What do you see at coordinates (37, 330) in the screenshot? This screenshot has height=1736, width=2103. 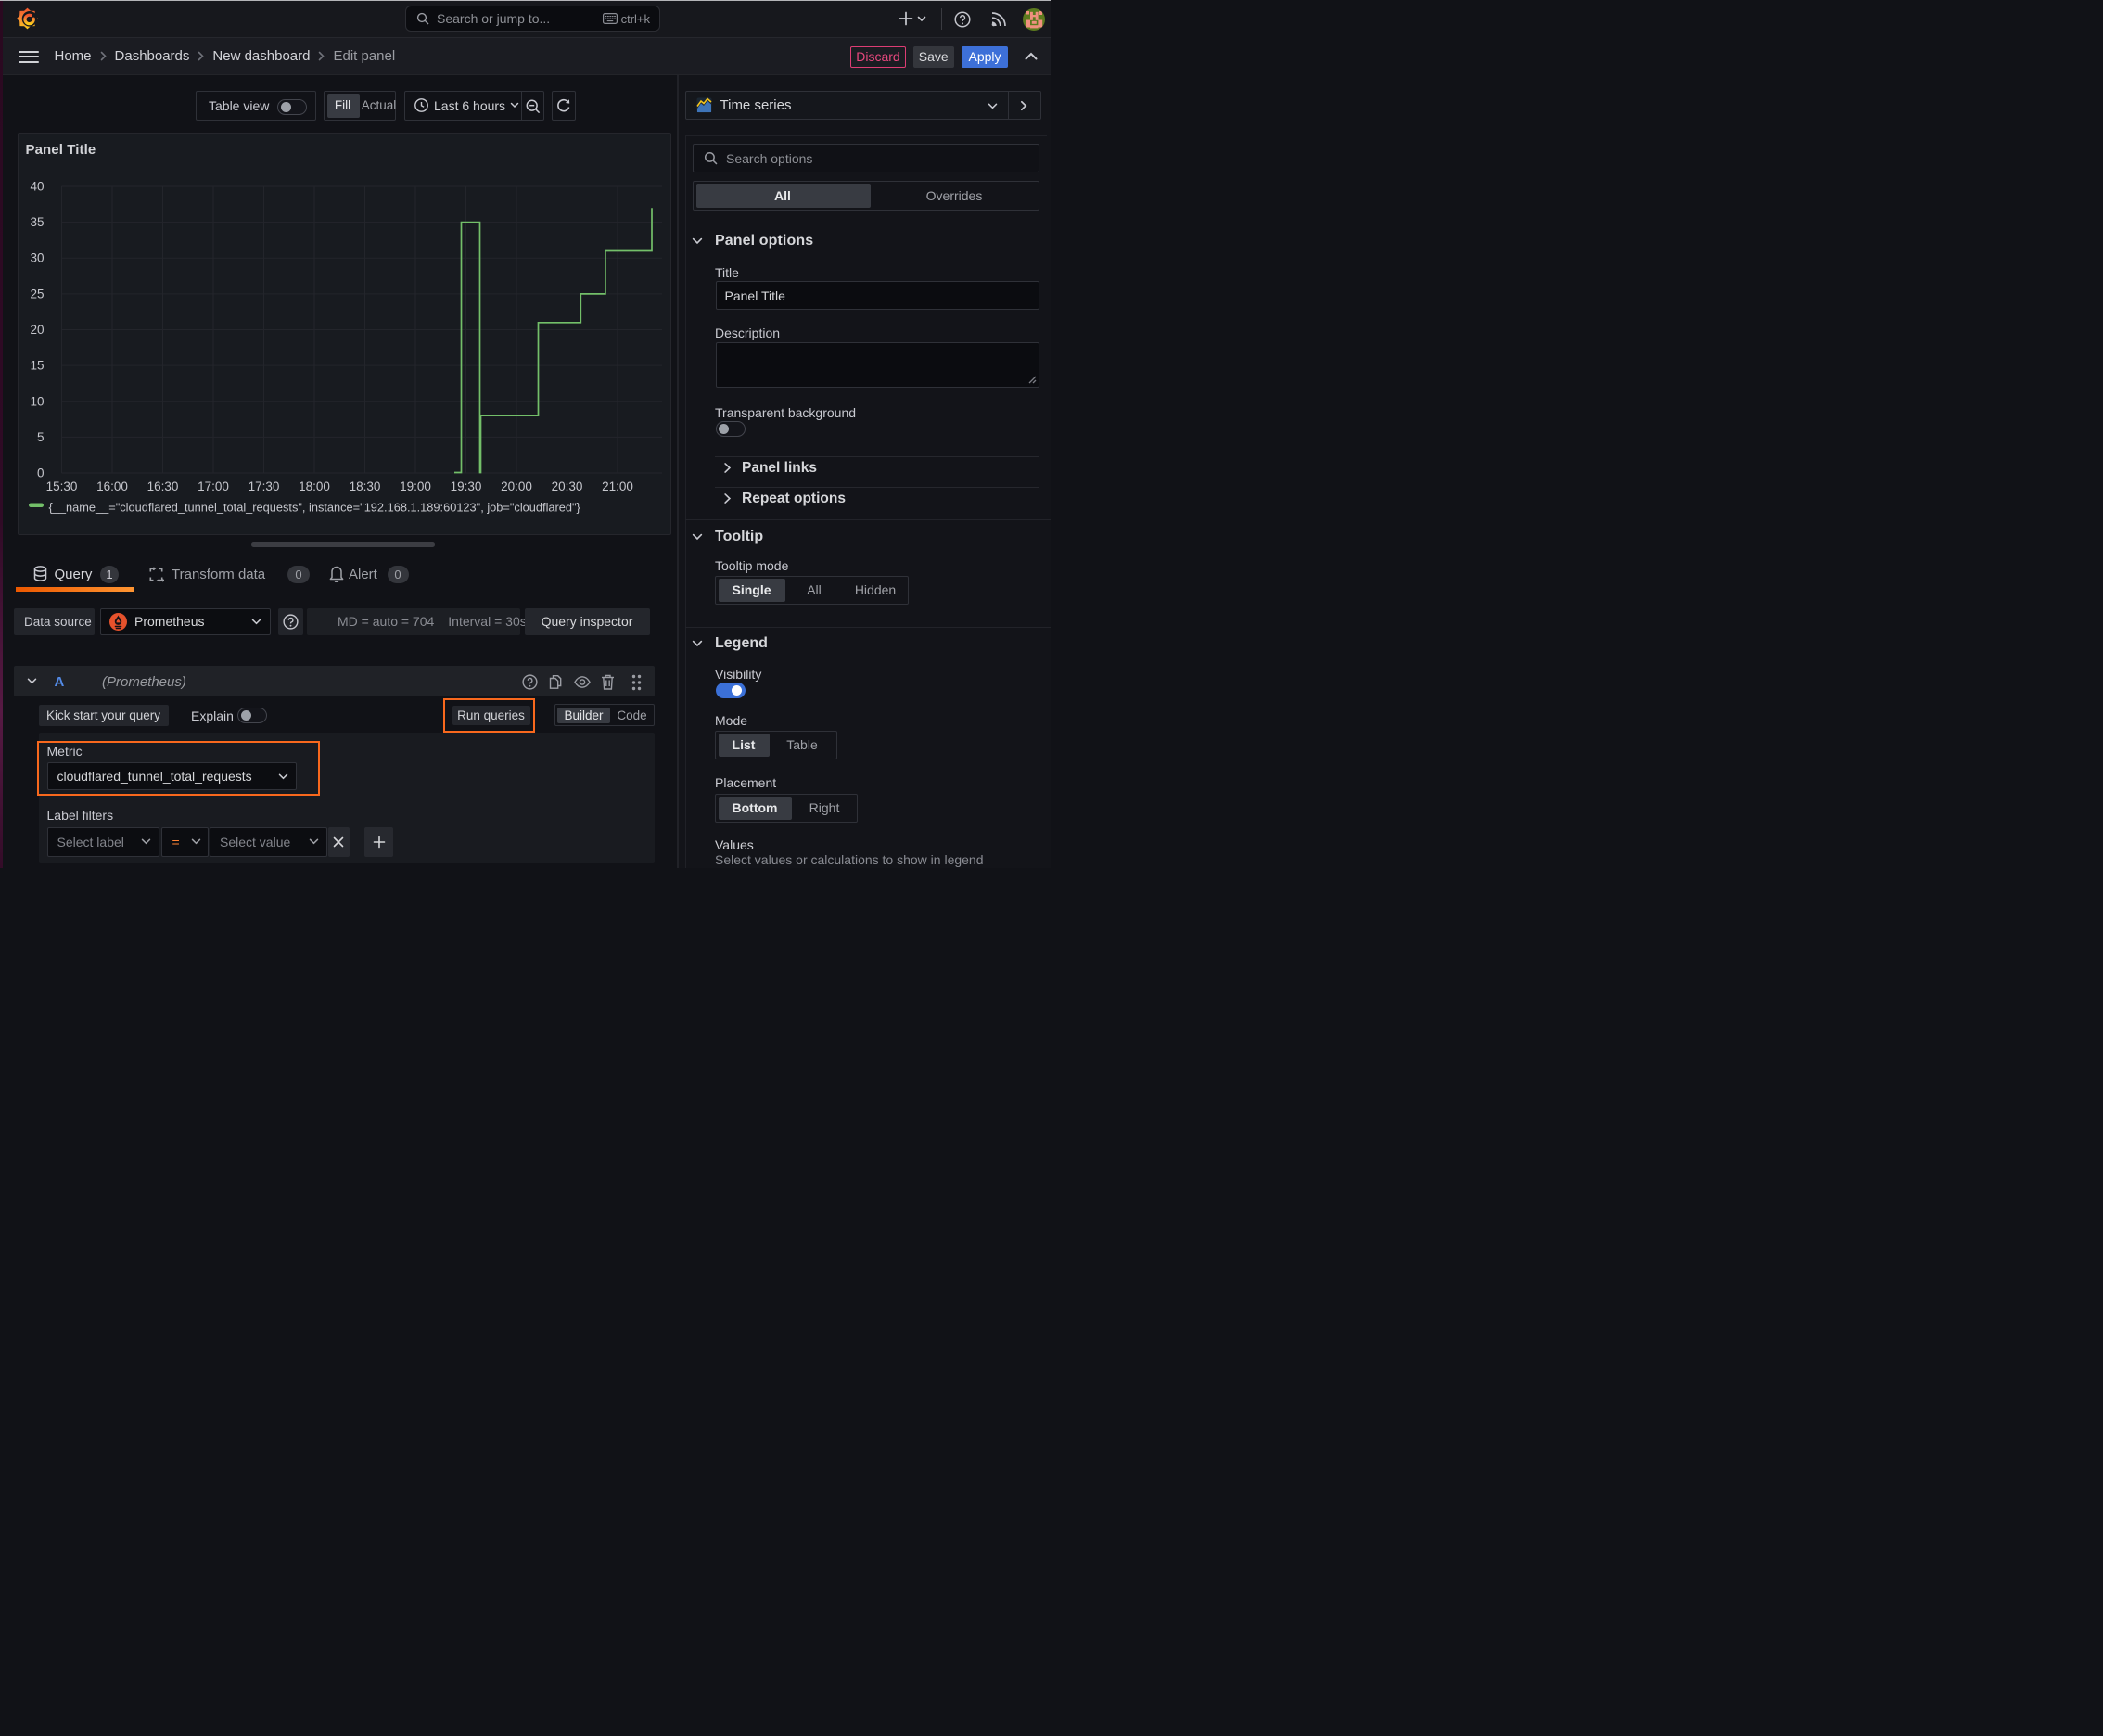 I see `svg-text: 20` at bounding box center [37, 330].